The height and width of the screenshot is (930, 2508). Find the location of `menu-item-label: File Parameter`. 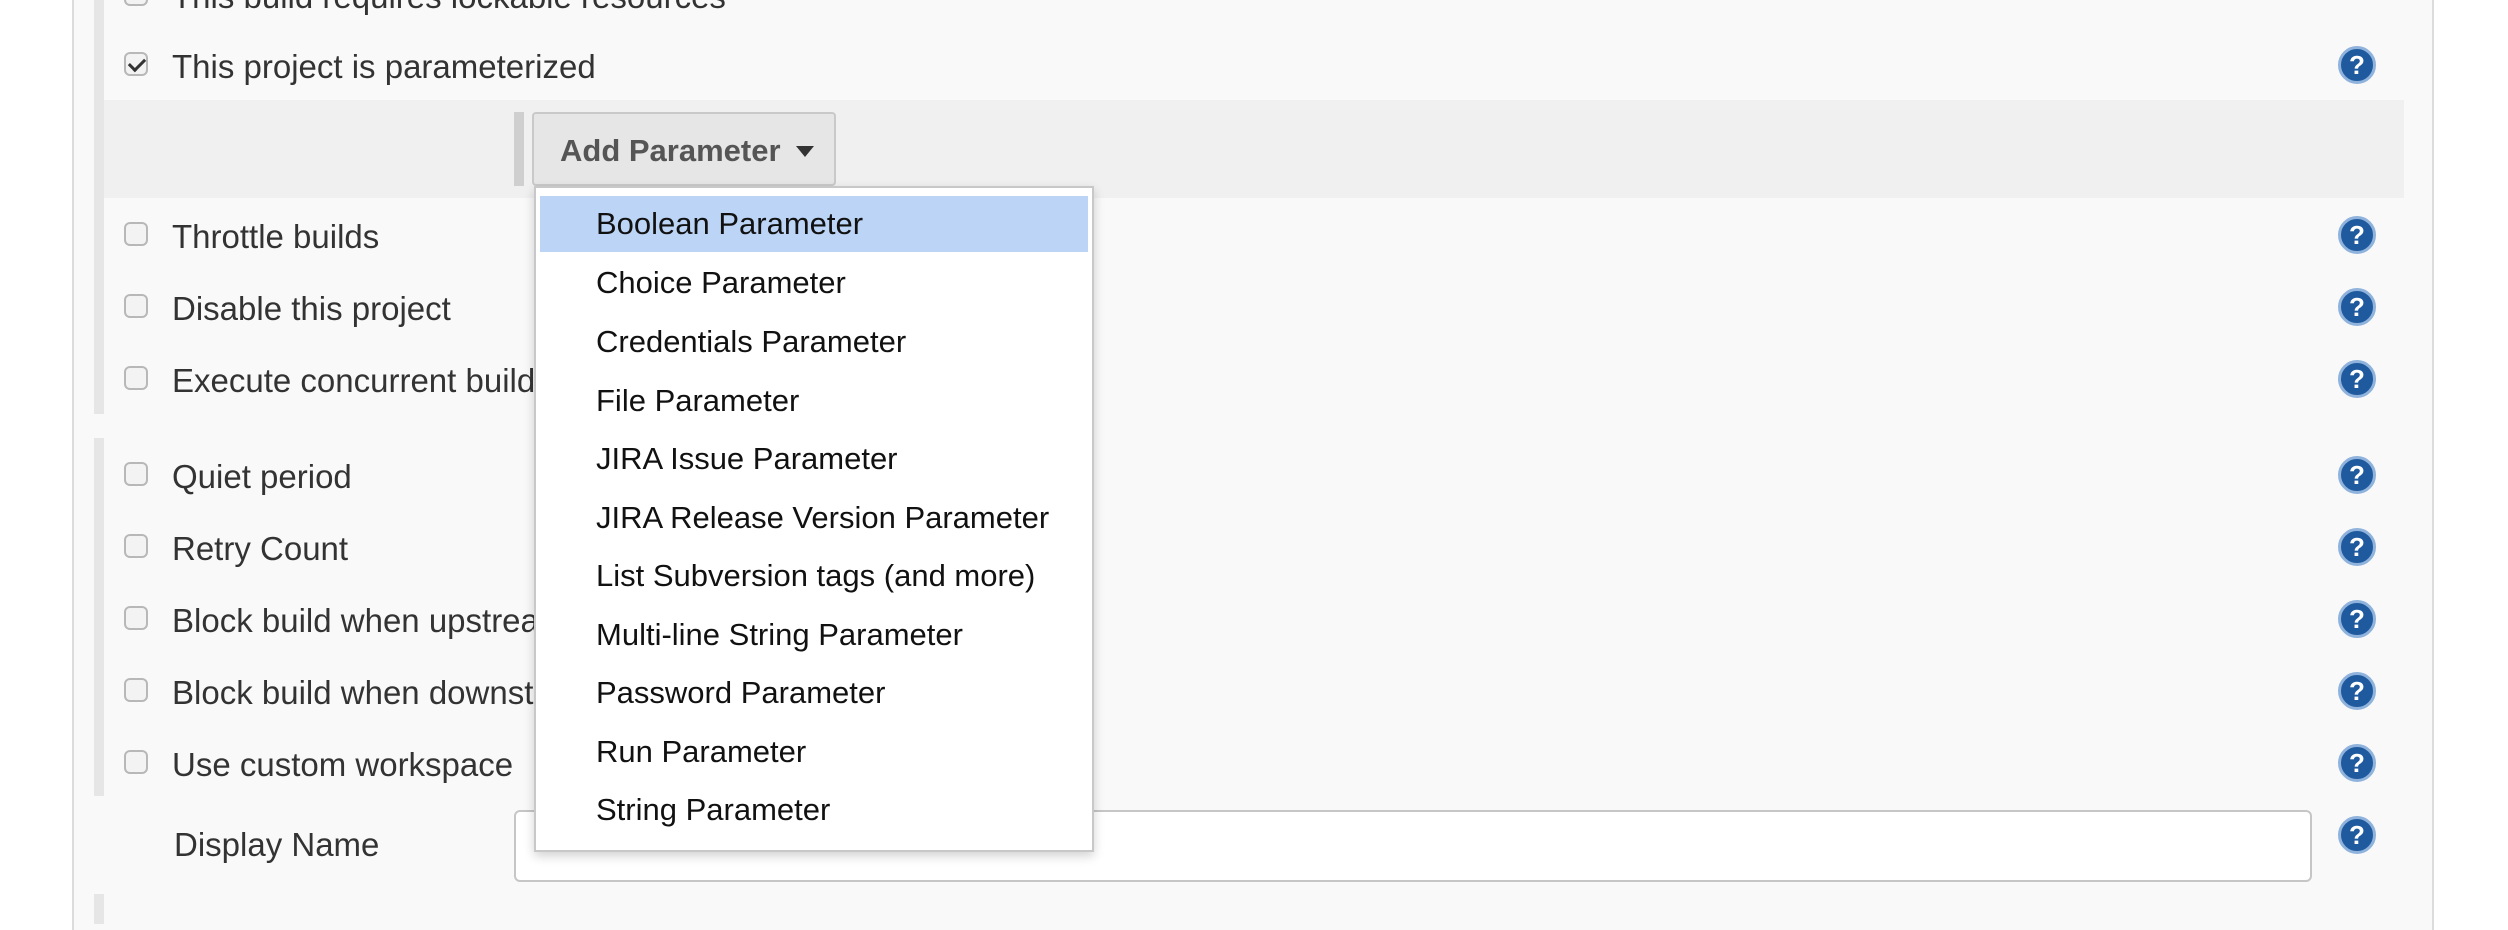

menu-item-label: File Parameter is located at coordinates (698, 400).